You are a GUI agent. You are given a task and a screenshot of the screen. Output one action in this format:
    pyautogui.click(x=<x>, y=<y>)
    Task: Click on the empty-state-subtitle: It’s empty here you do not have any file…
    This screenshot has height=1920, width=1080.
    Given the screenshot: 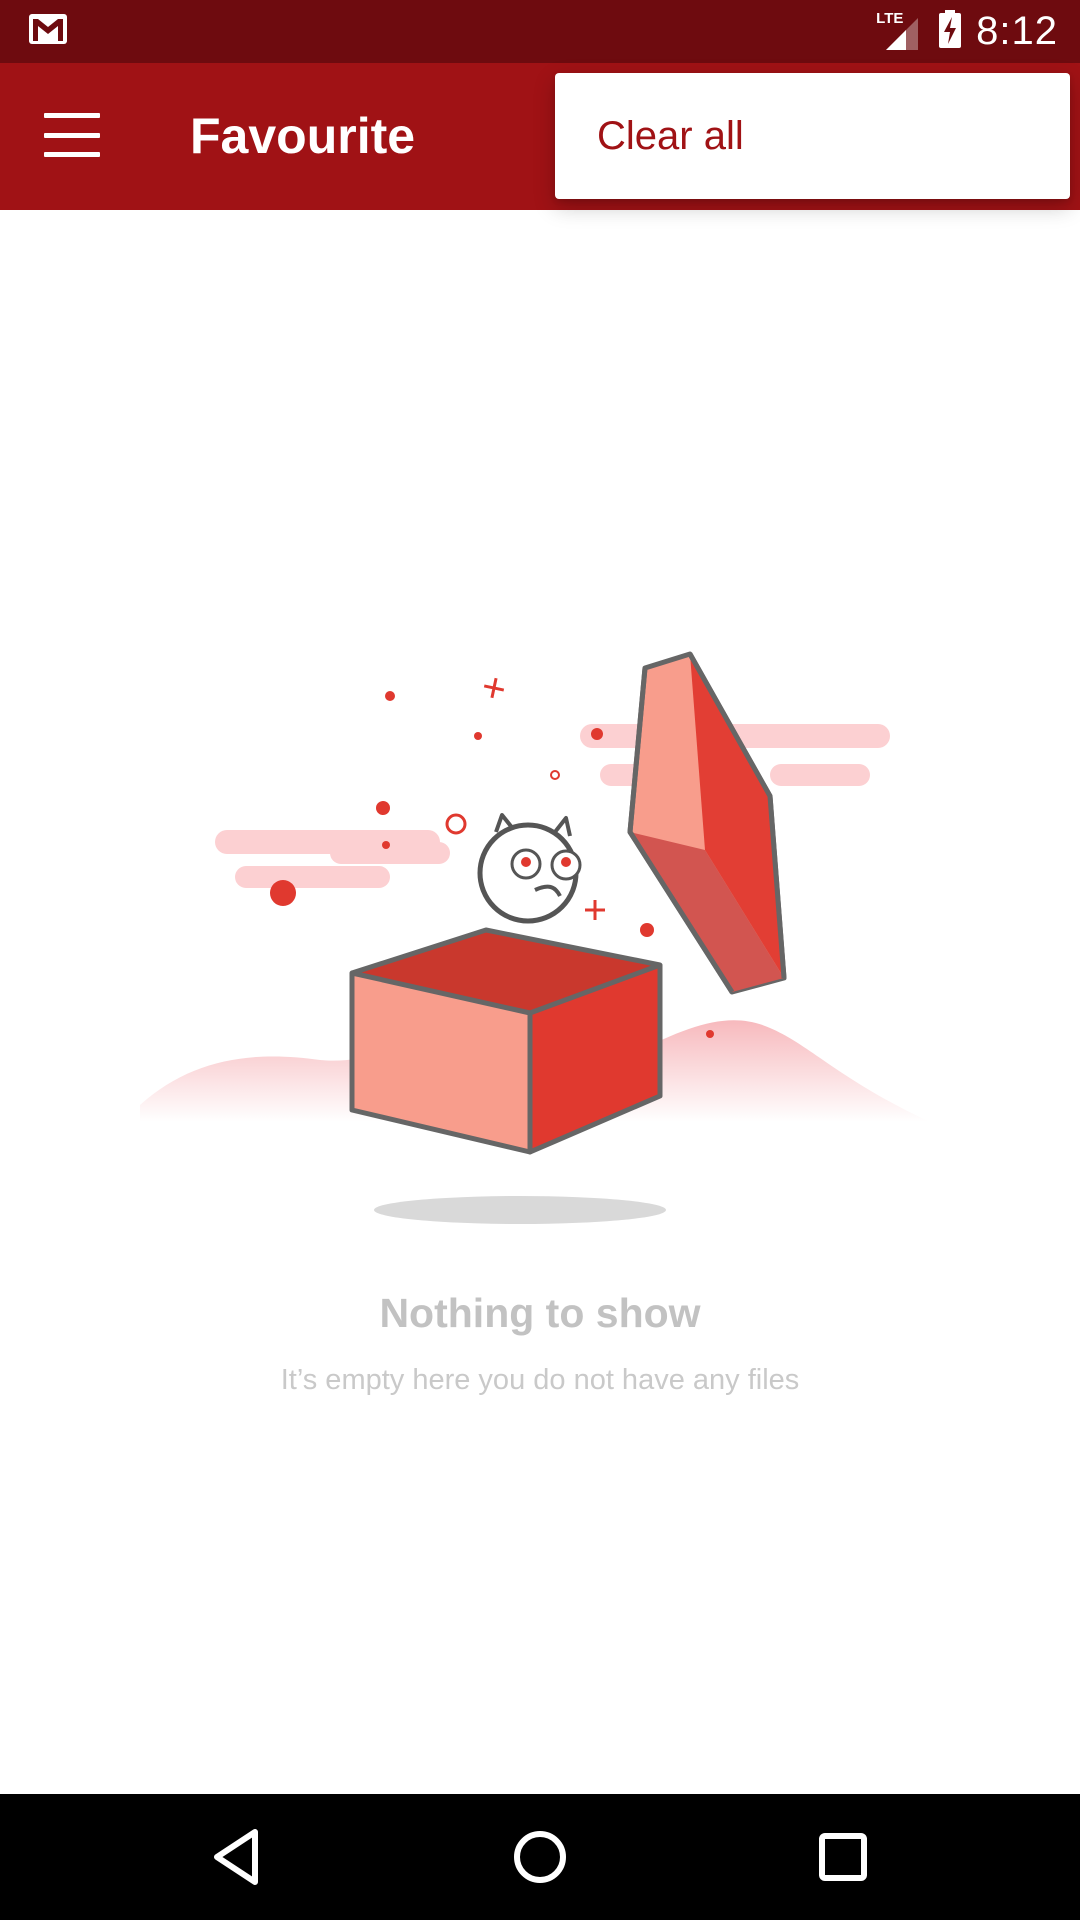 What is the action you would take?
    pyautogui.click(x=540, y=1380)
    